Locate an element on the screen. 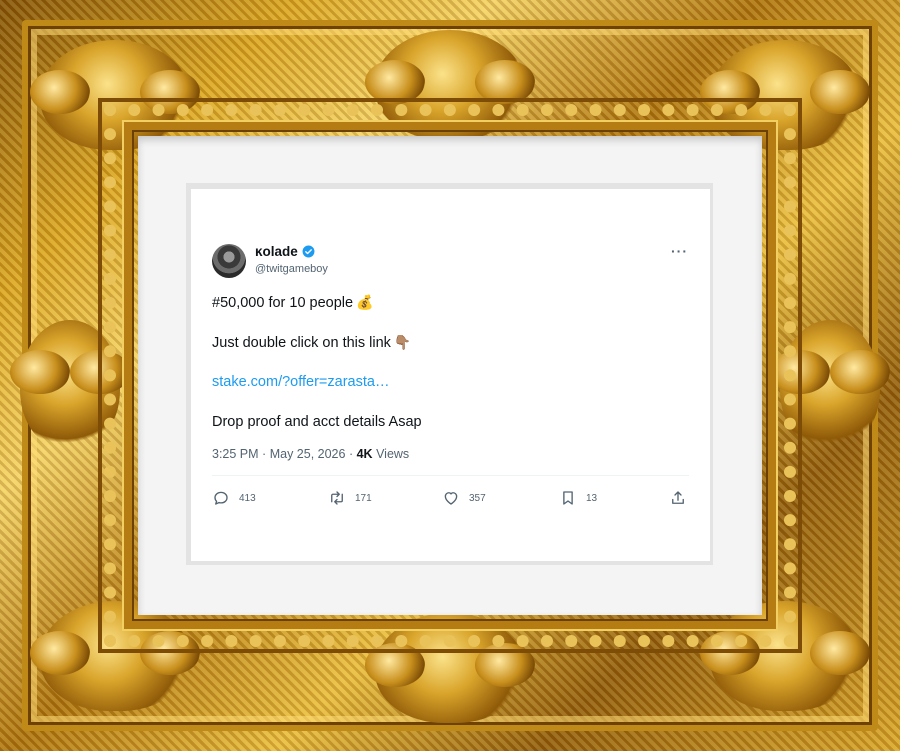 The width and height of the screenshot is (900, 751). reply-icon is located at coordinates (221, 498).